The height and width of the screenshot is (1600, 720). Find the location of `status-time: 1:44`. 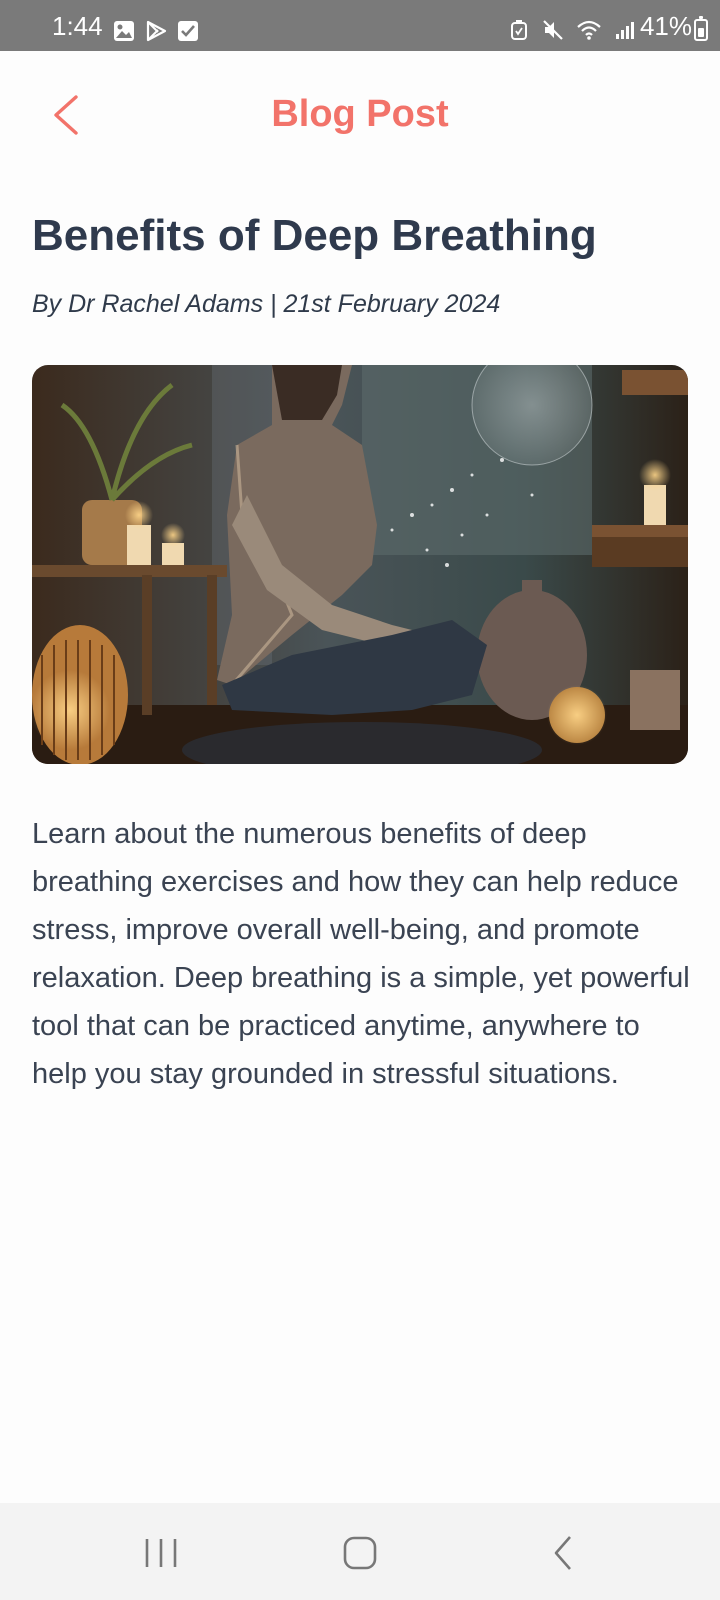

status-time: 1:44 is located at coordinates (77, 26).